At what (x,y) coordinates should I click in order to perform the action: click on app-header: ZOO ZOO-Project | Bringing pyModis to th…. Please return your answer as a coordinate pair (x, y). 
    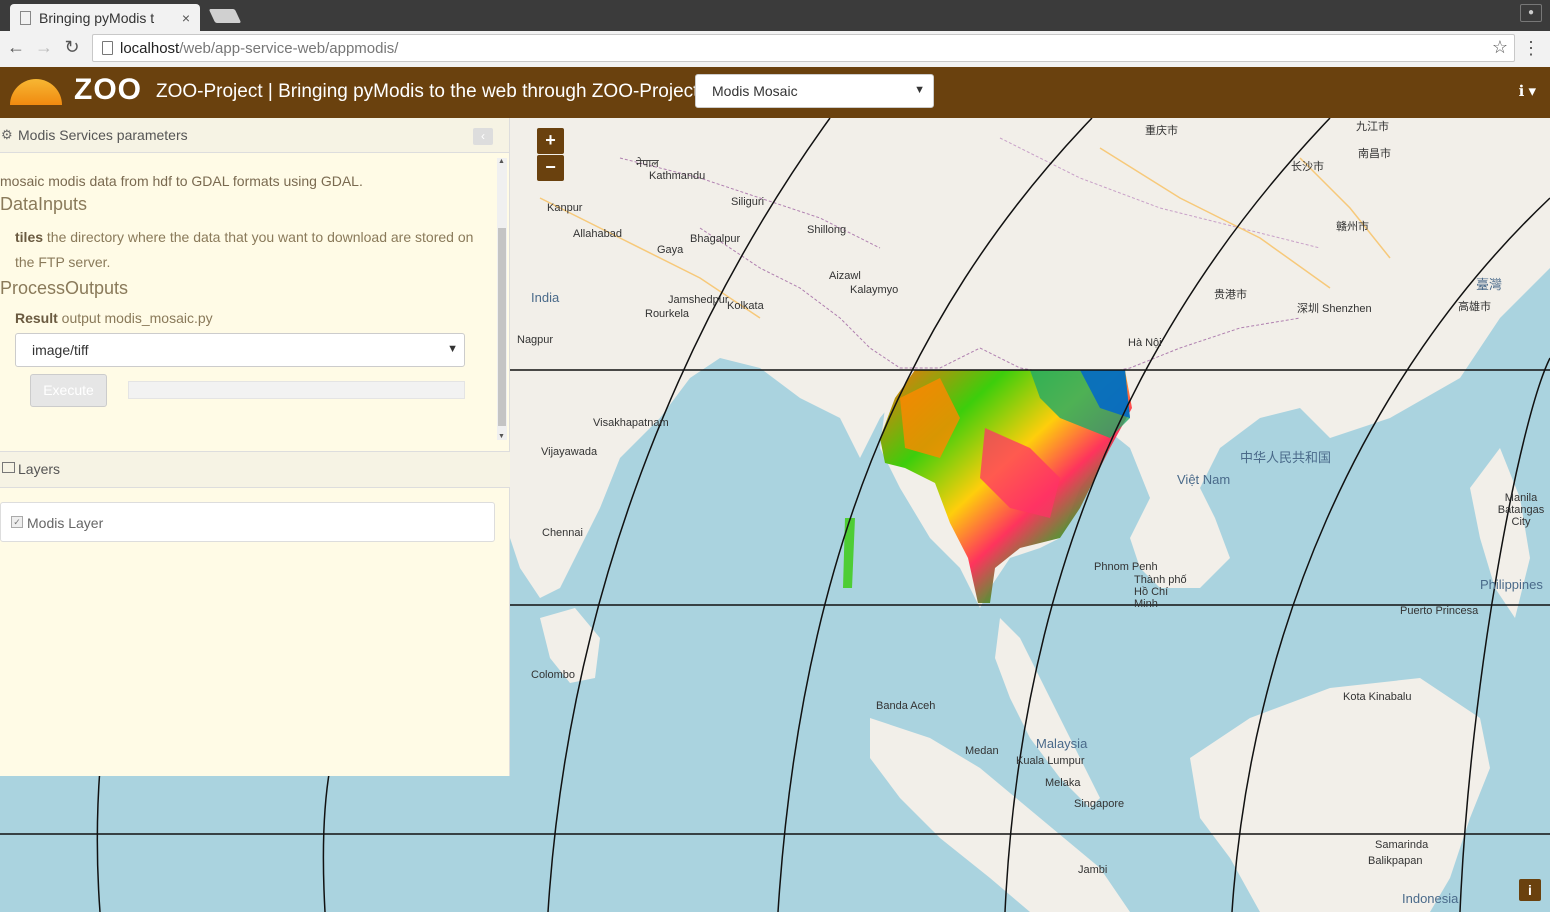
    Looking at the image, I should click on (775, 92).